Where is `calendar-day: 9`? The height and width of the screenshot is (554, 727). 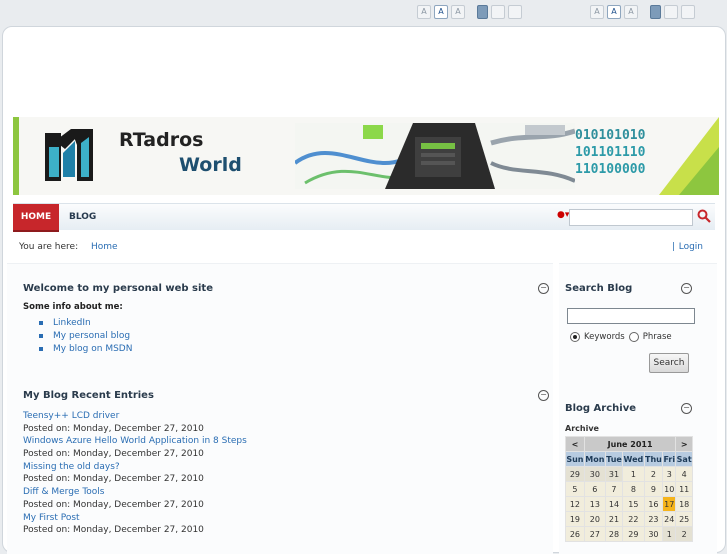
calendar-day: 9 is located at coordinates (653, 489).